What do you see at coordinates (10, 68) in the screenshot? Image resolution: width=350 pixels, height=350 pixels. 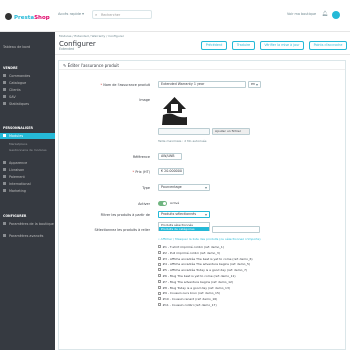 I see `sidebar-section-sell: Vendre` at bounding box center [10, 68].